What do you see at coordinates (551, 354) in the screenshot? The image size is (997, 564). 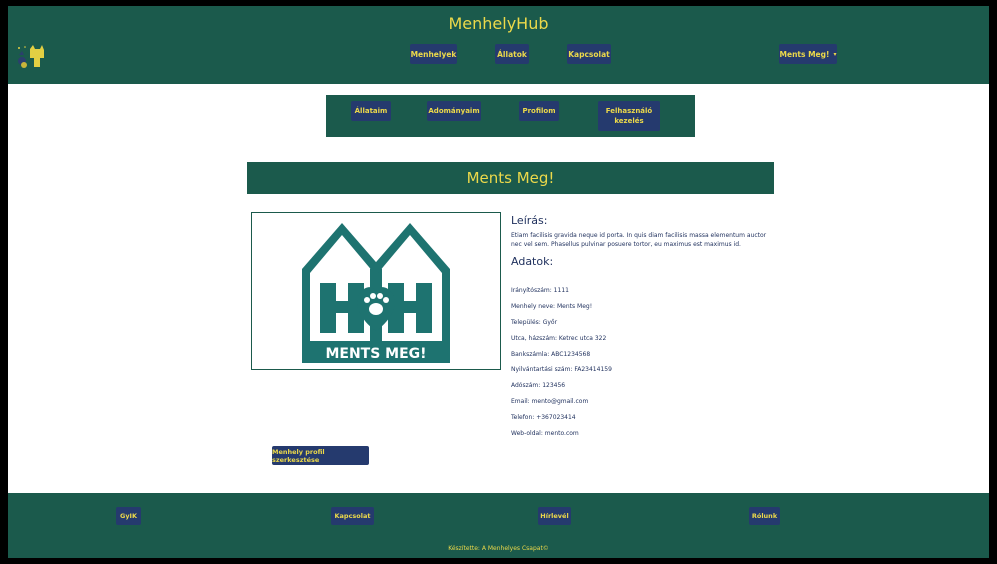 I see `field-bankszamla: Bankszámla: ABC1234568` at bounding box center [551, 354].